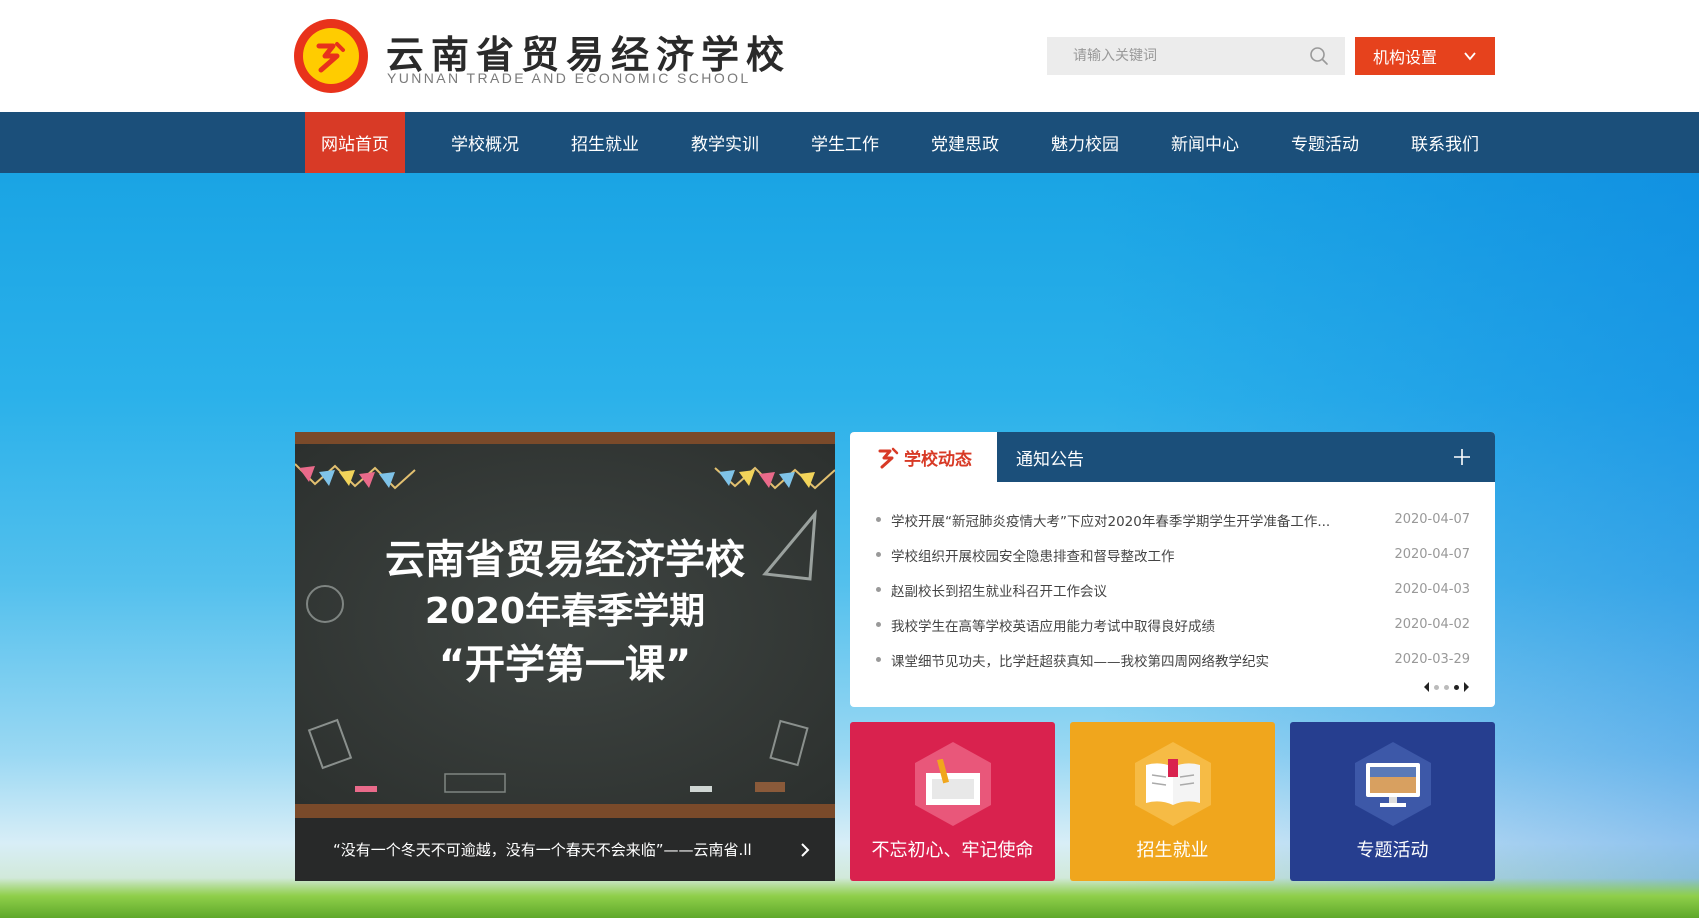 Image resolution: width=1699 pixels, height=918 pixels. I want to click on tab-school-news: 学校动态, so click(923, 457).